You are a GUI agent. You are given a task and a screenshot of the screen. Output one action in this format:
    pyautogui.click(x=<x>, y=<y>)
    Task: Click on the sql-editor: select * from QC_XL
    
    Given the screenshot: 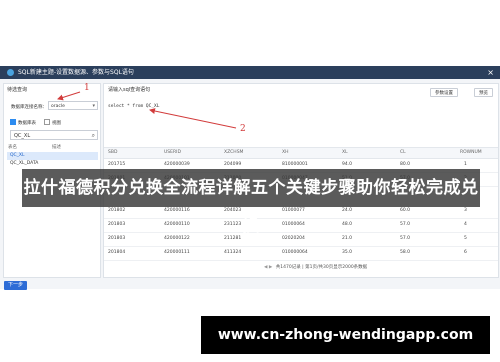 What is the action you would take?
    pyautogui.click(x=133, y=106)
    